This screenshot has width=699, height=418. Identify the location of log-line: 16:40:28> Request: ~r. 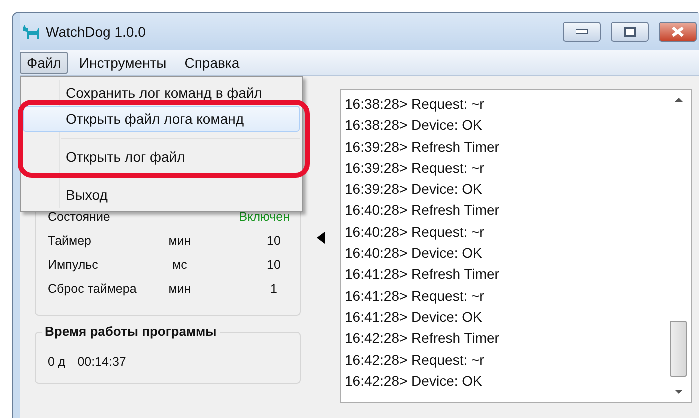
(415, 232).